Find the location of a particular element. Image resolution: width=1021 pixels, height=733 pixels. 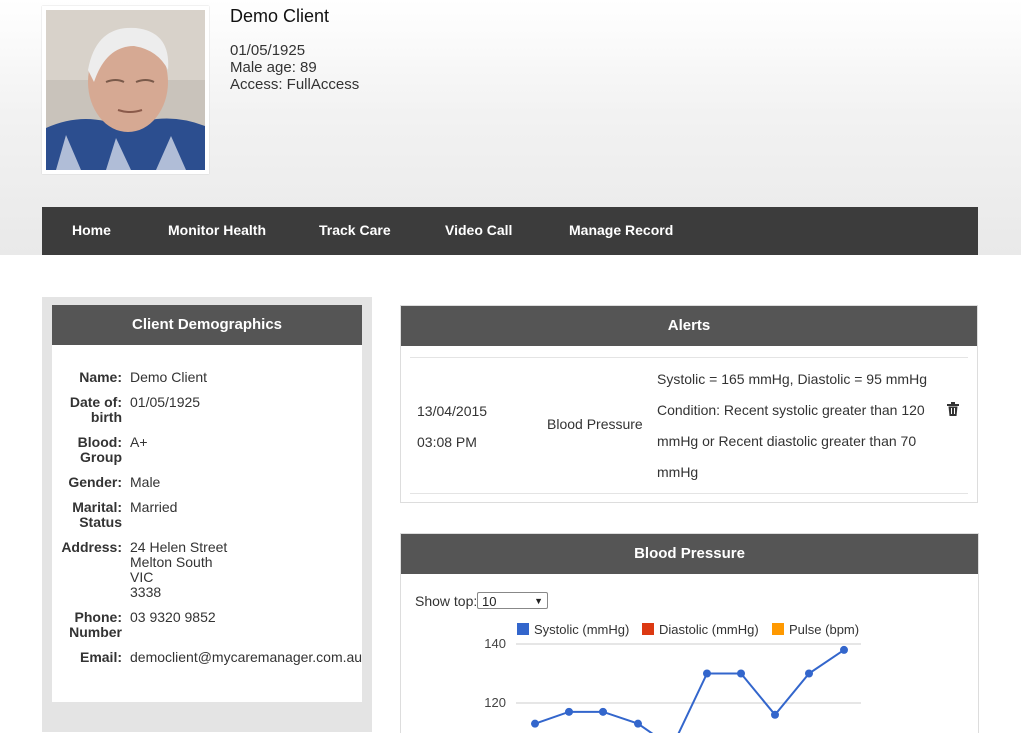

client-photo is located at coordinates (125, 90).